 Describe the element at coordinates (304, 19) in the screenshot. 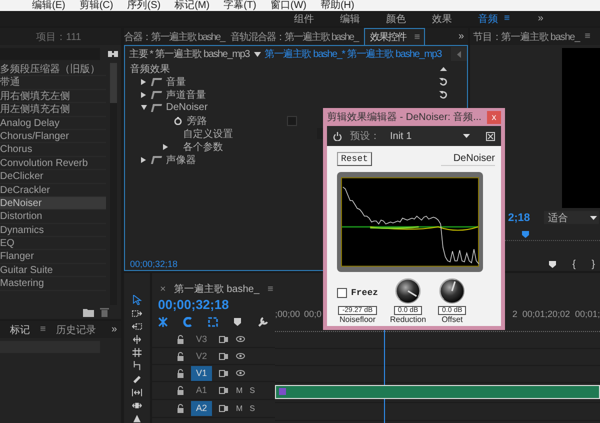

I see `workspace-tab: 组件` at that location.